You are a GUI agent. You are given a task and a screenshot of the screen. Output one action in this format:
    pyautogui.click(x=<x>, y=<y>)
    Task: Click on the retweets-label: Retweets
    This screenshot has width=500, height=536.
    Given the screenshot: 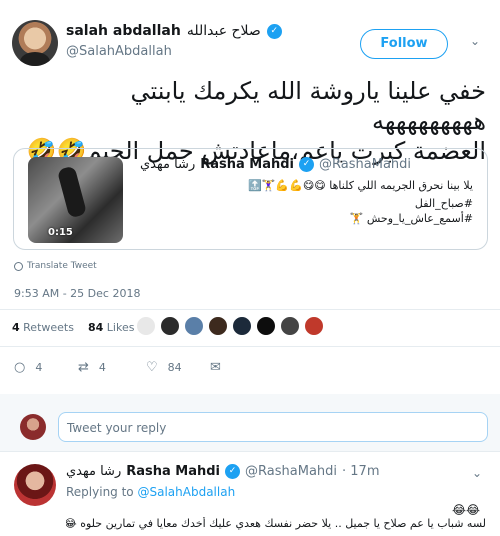 What is the action you would take?
    pyautogui.click(x=48, y=327)
    